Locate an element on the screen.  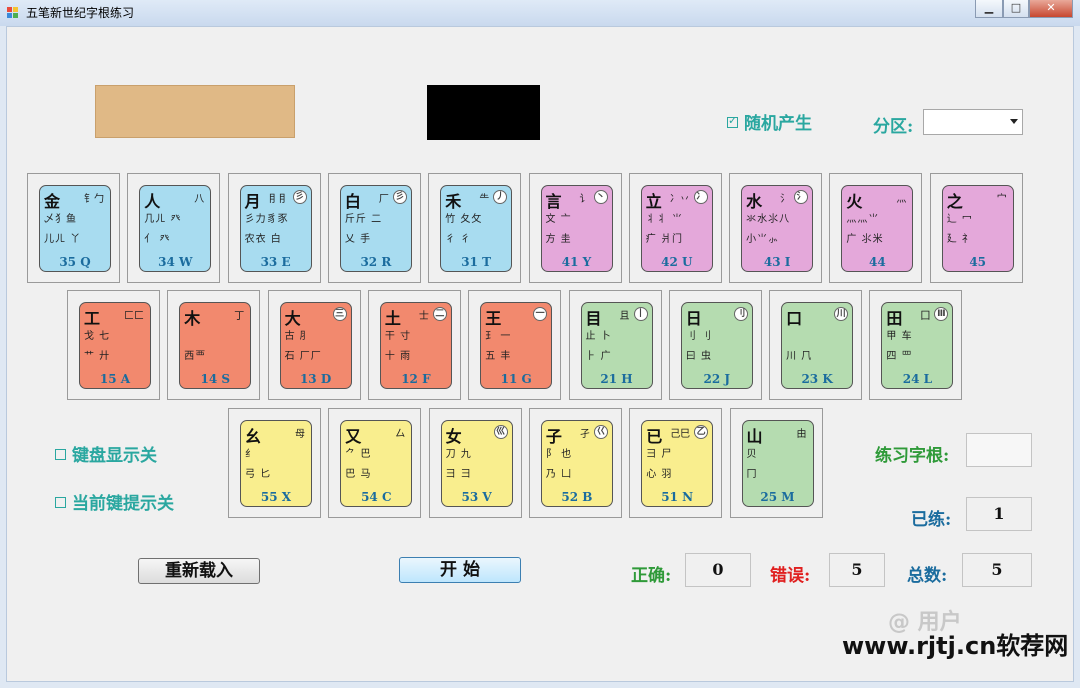
start-button: 开 始 is located at coordinates (460, 570).